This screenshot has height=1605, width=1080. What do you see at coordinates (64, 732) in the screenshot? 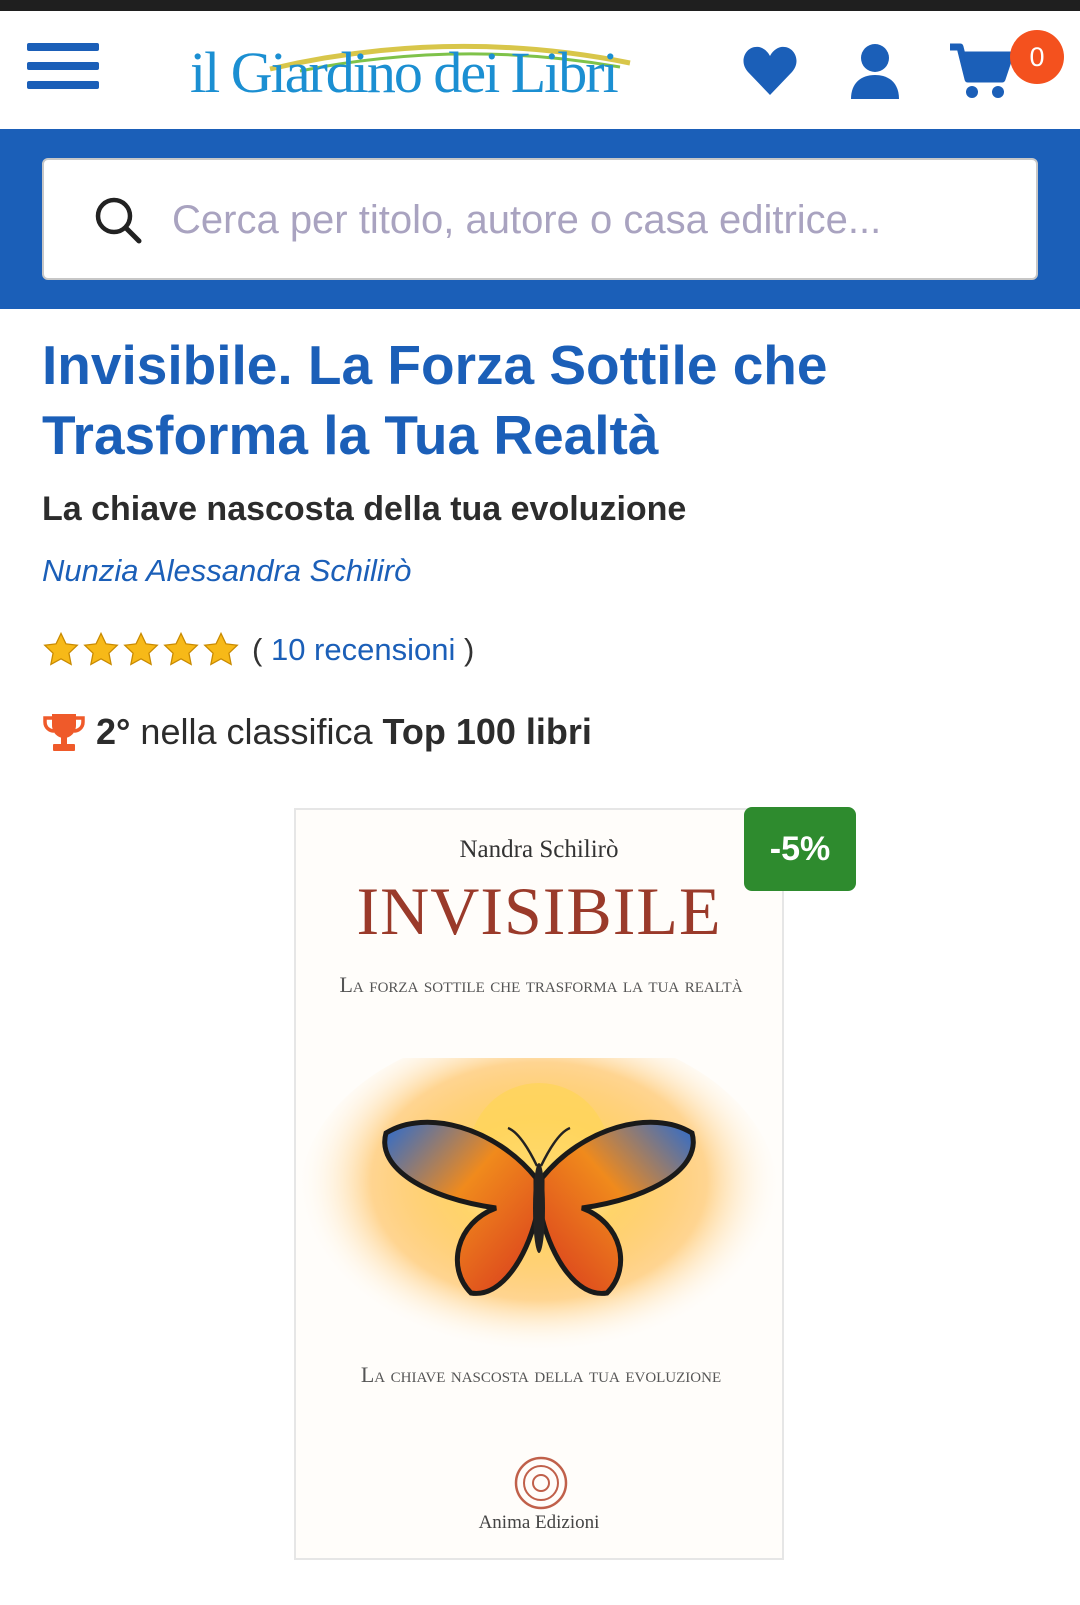
I see `trophy-icon` at bounding box center [64, 732].